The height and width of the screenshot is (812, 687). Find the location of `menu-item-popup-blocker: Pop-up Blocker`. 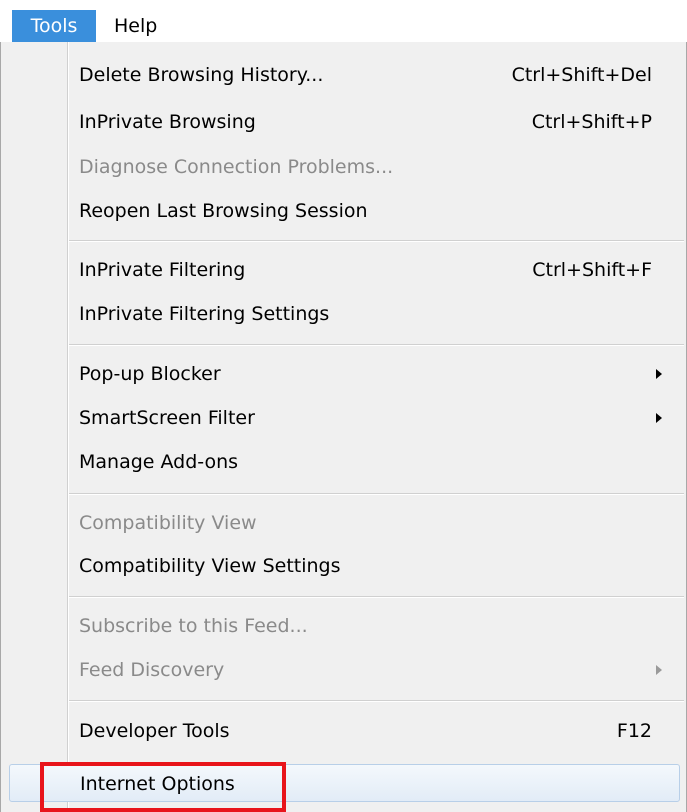

menu-item-popup-blocker: Pop-up Blocker is located at coordinates (343, 374).